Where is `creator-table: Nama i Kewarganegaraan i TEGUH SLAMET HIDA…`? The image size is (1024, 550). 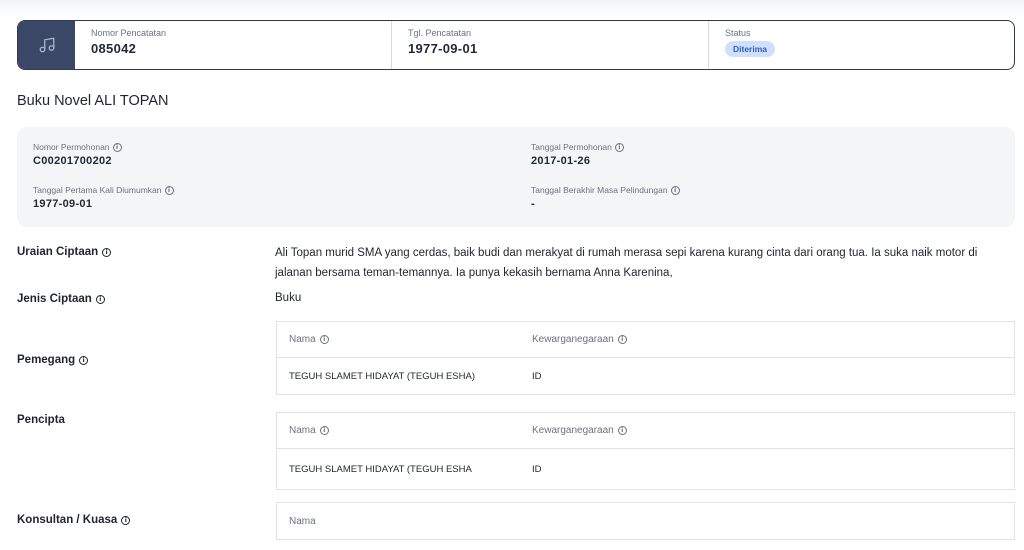 creator-table: Nama i Kewarganegaraan i TEGUH SLAMET HIDA… is located at coordinates (645, 451).